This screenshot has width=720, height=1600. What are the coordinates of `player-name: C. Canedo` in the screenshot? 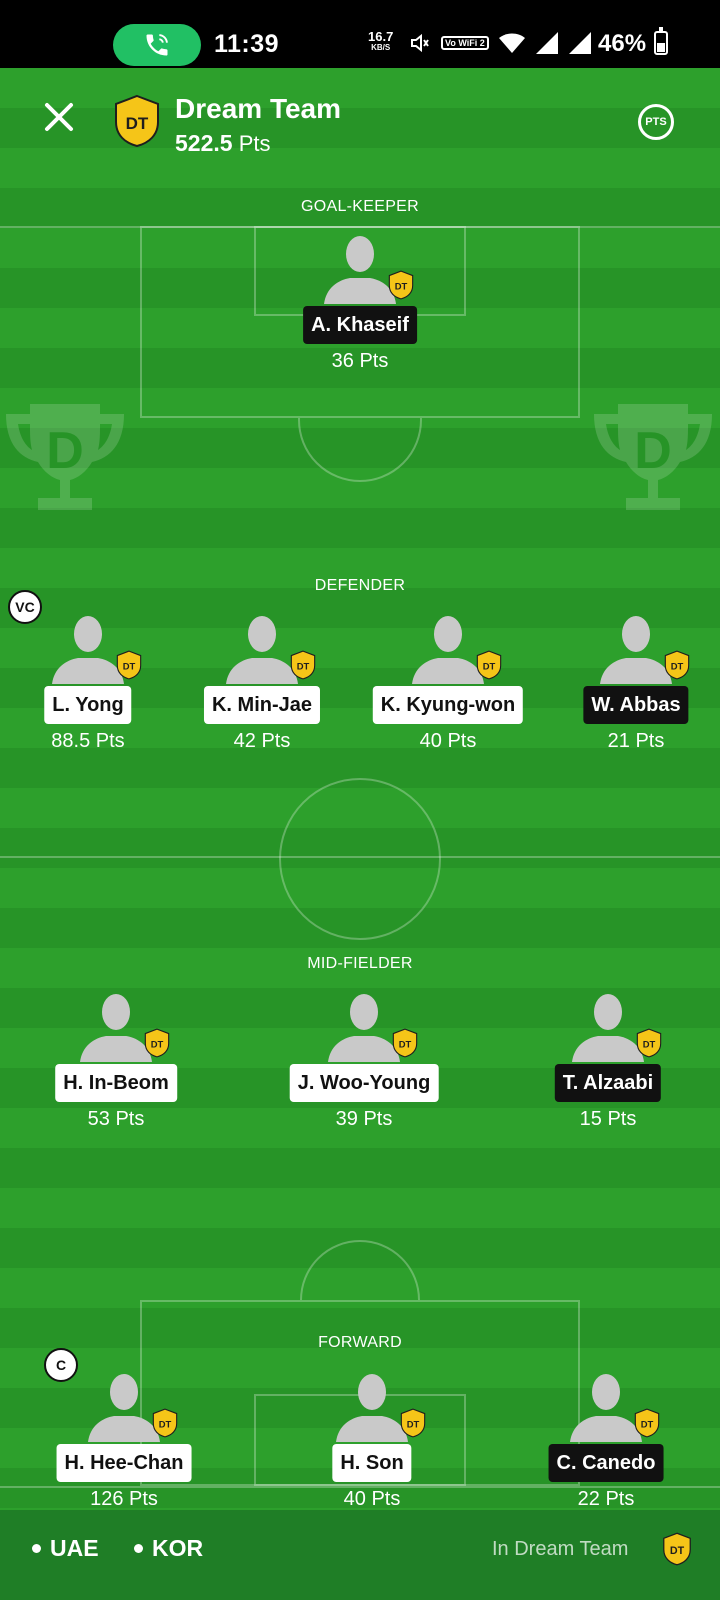 It's located at (606, 1463).